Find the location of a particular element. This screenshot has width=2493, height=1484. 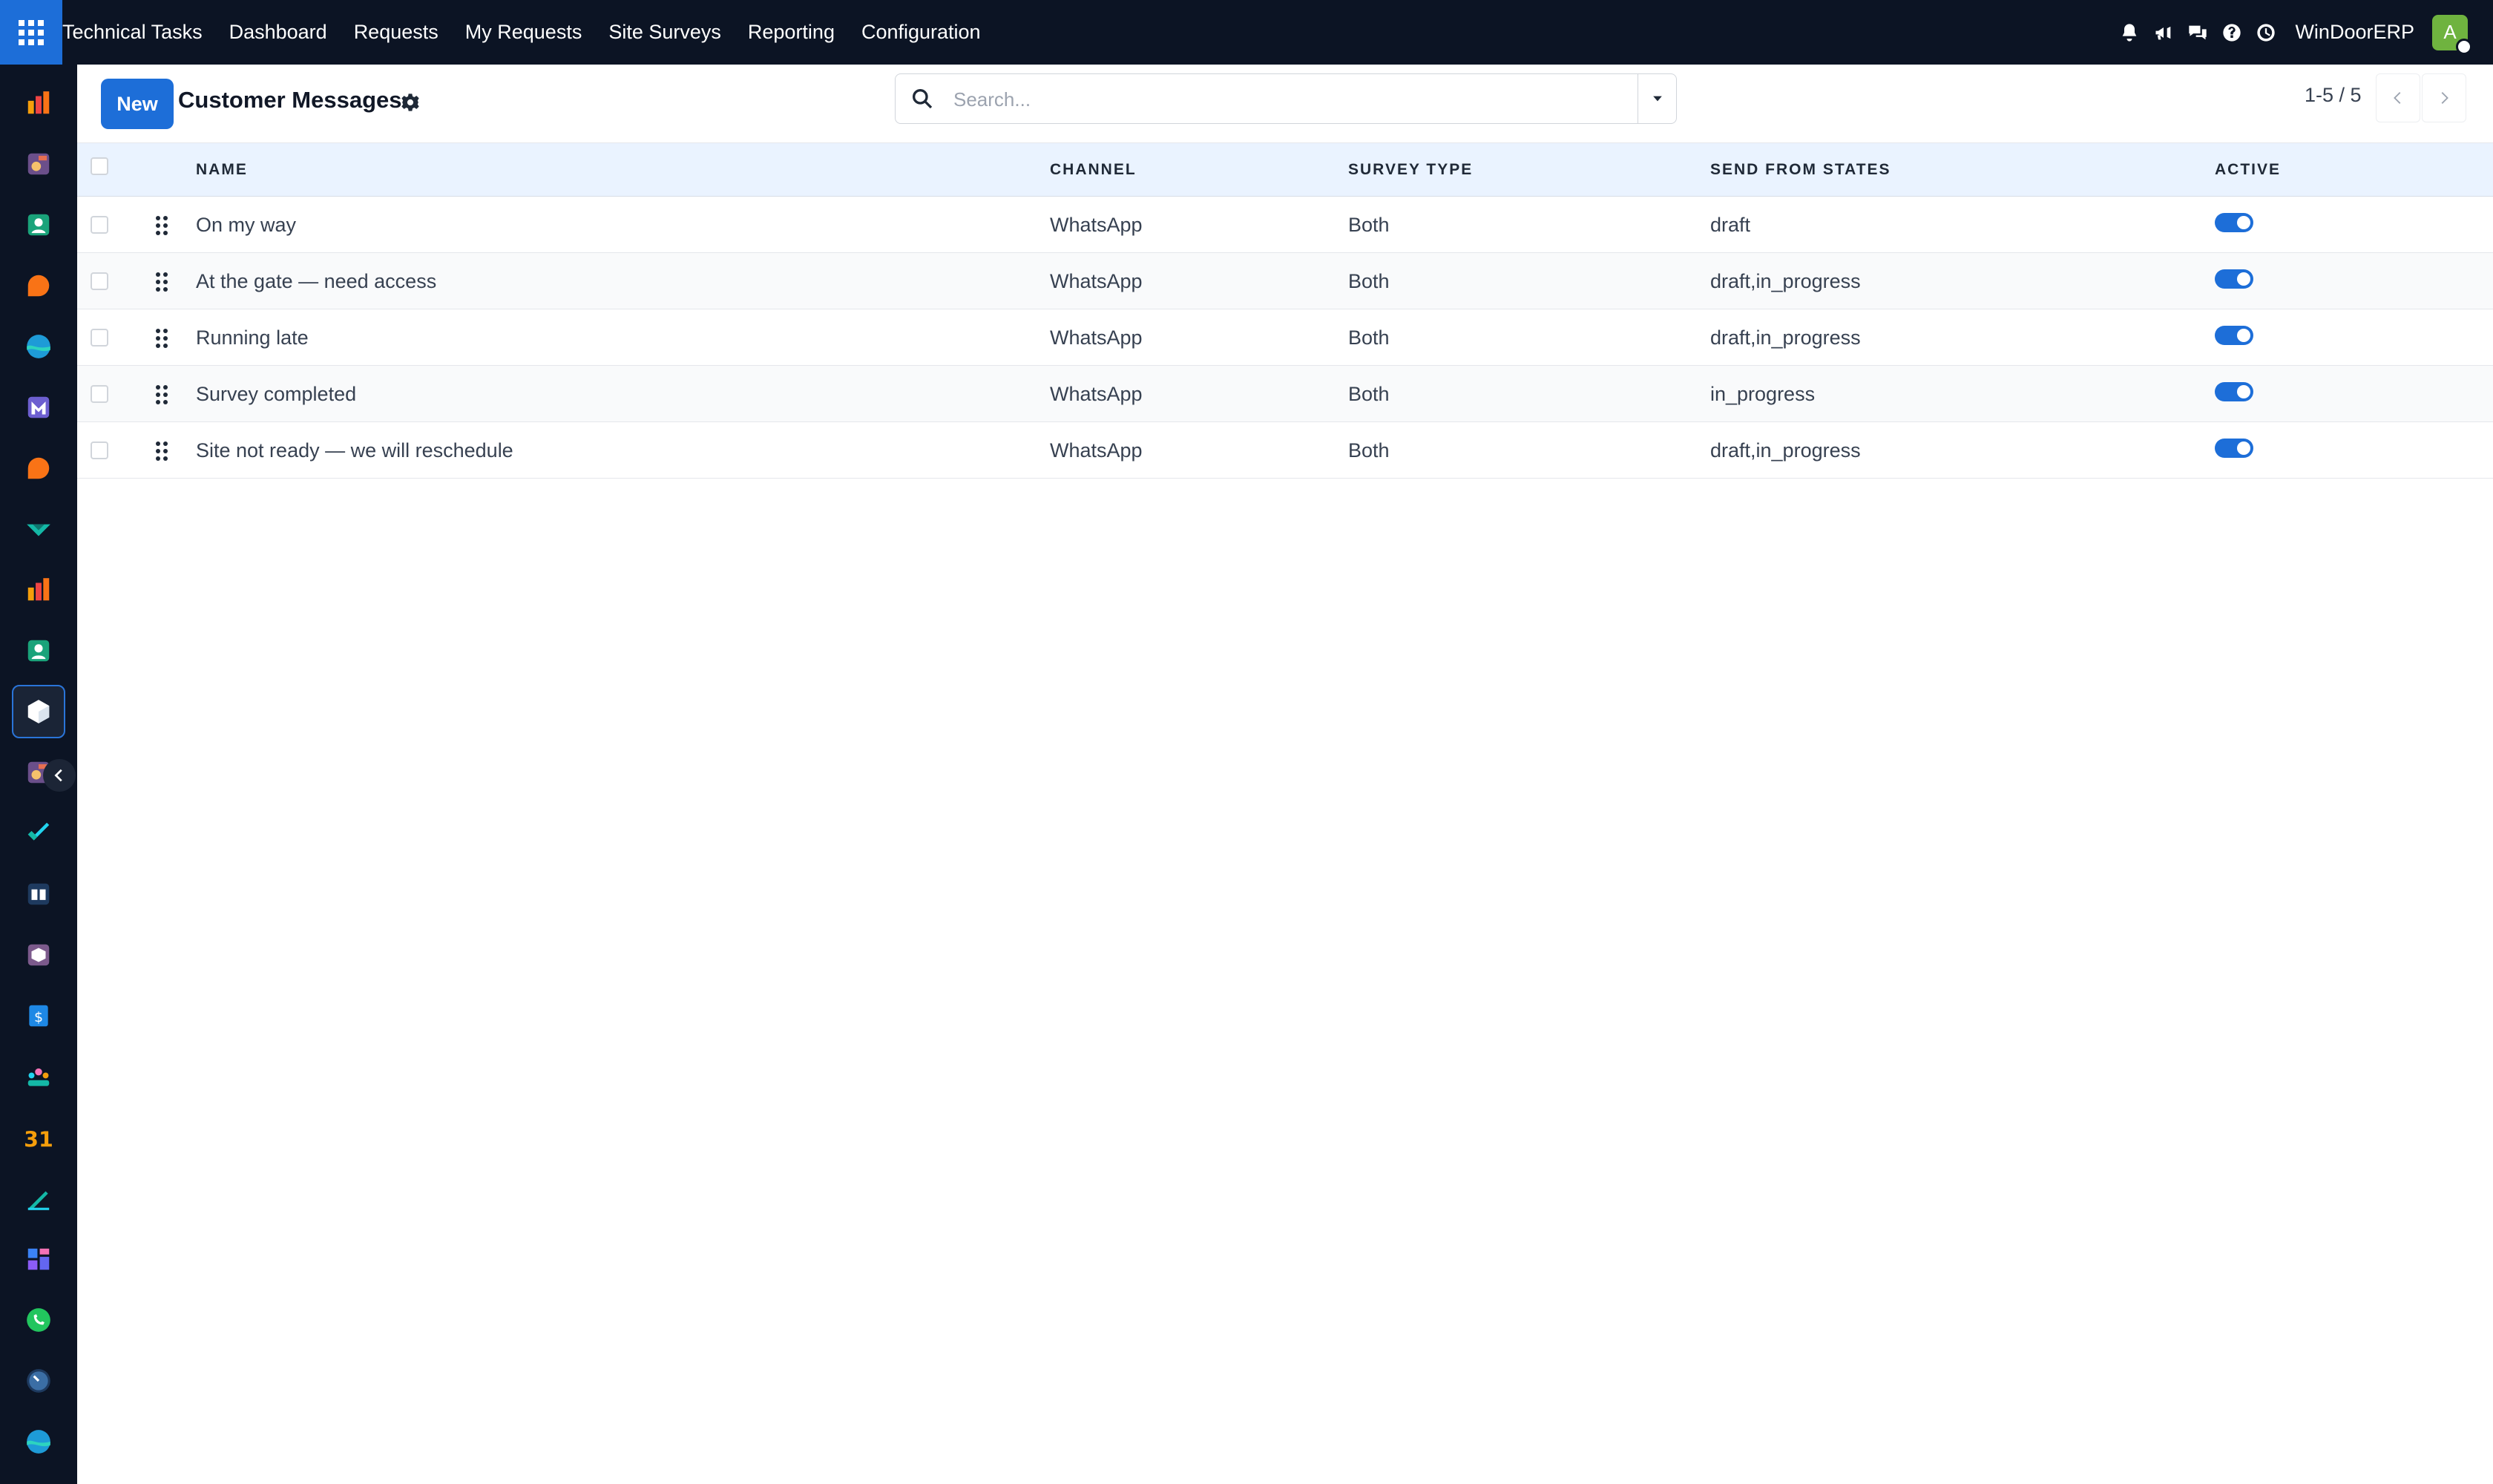

cell-name: Site not ready — we will reschedule is located at coordinates (354, 450).